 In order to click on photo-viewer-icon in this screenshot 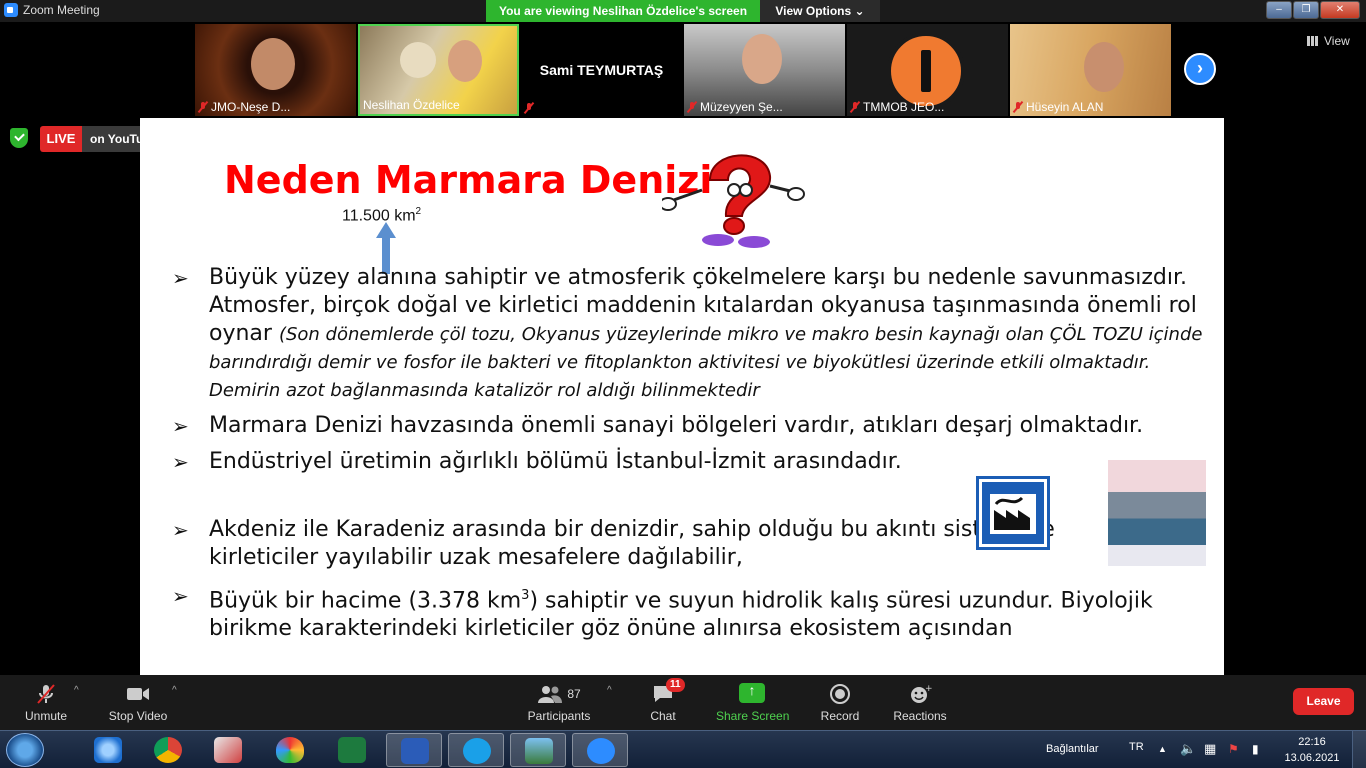, I will do `click(539, 751)`.